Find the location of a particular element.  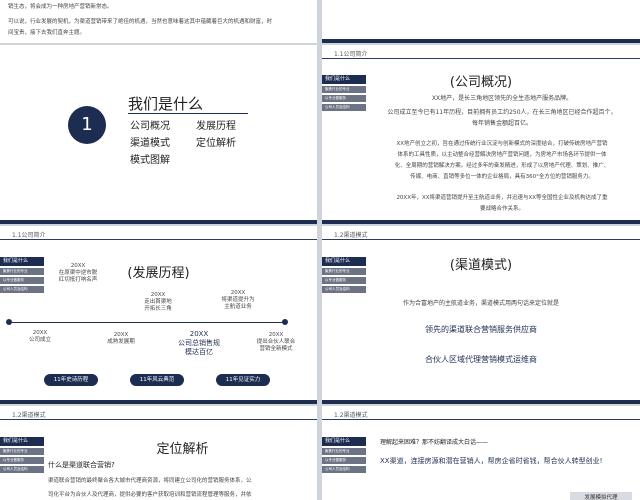

text-line: 化、全周期的营销解决方案。经过多年的奋发精进，形成了以房地产代理、策划、推广、 is located at coordinates (502, 166).